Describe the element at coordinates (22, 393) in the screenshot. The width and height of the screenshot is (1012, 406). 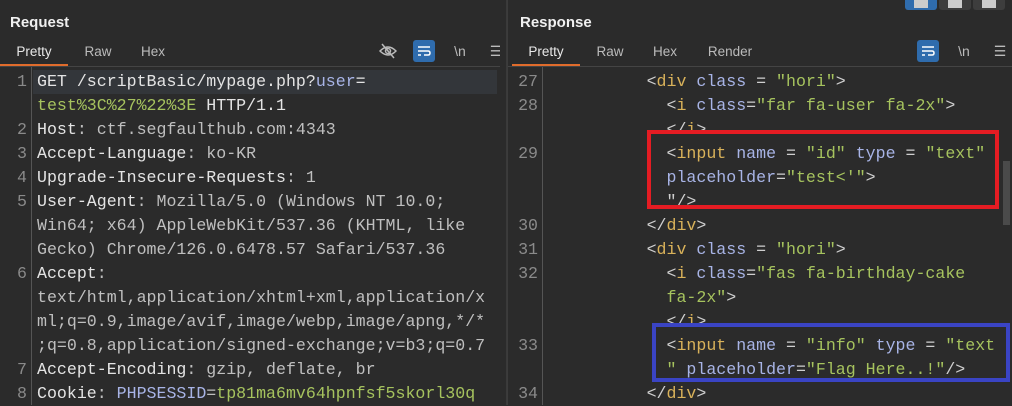
I see `line-number: 8` at that location.